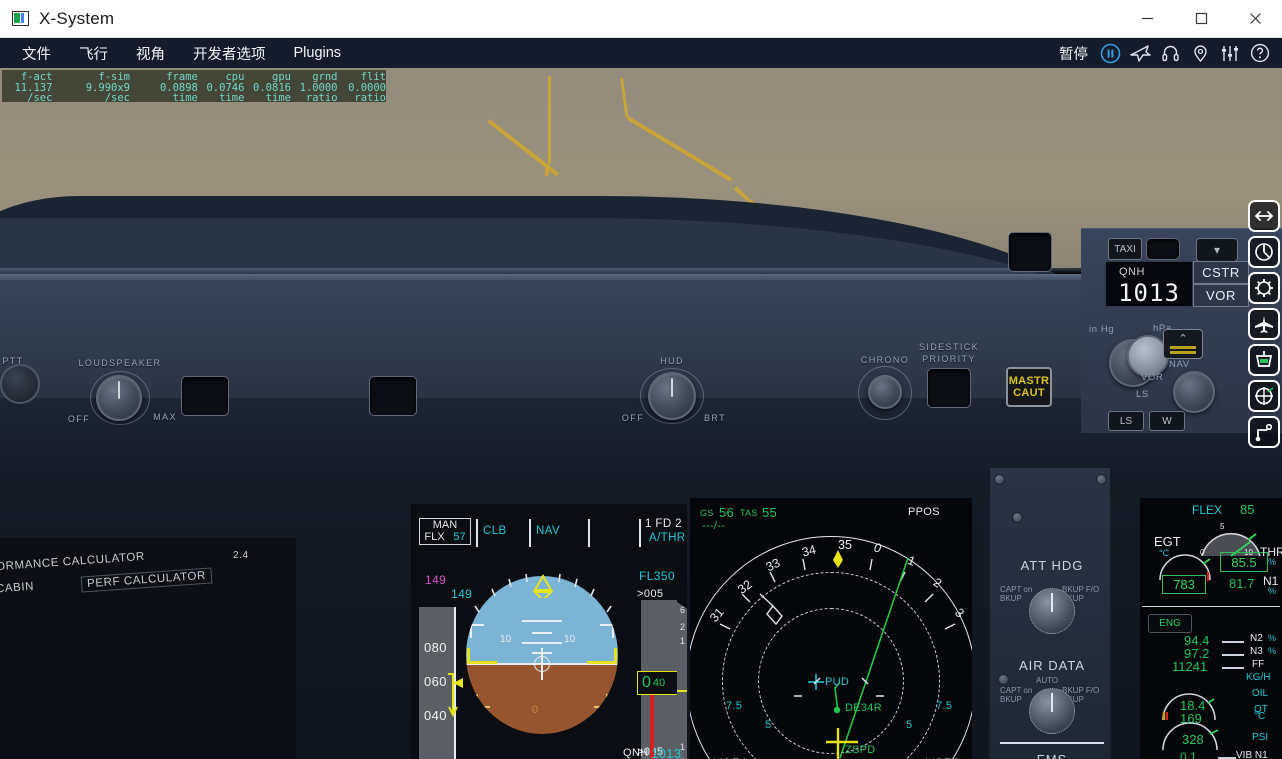 The image size is (1282, 759). What do you see at coordinates (1179, 364) in the screenshot?
I see `nav-mode-label: NAV` at bounding box center [1179, 364].